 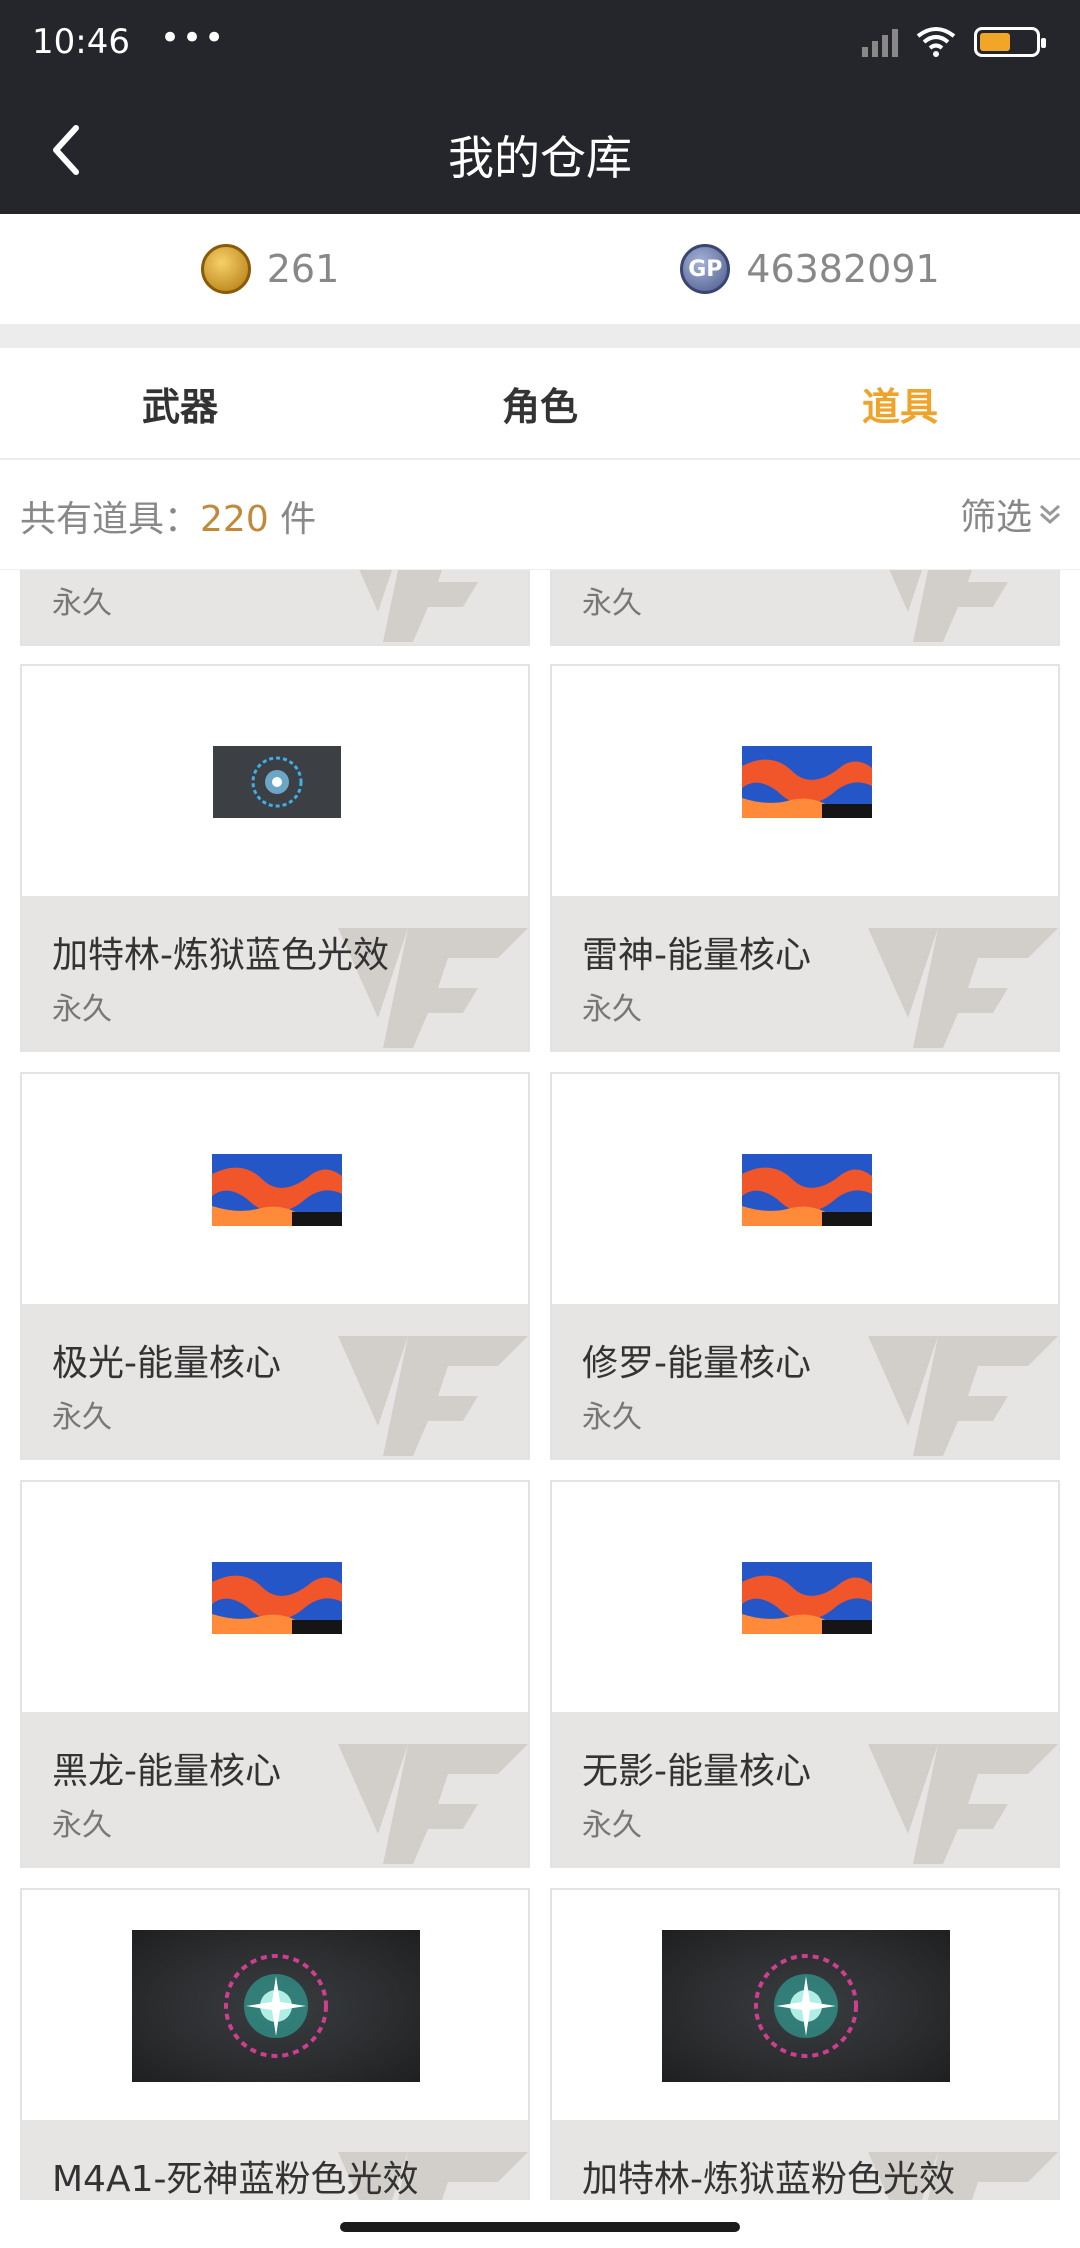 I want to click on item-info: 修罗-能量核心 永久, so click(x=805, y=1381).